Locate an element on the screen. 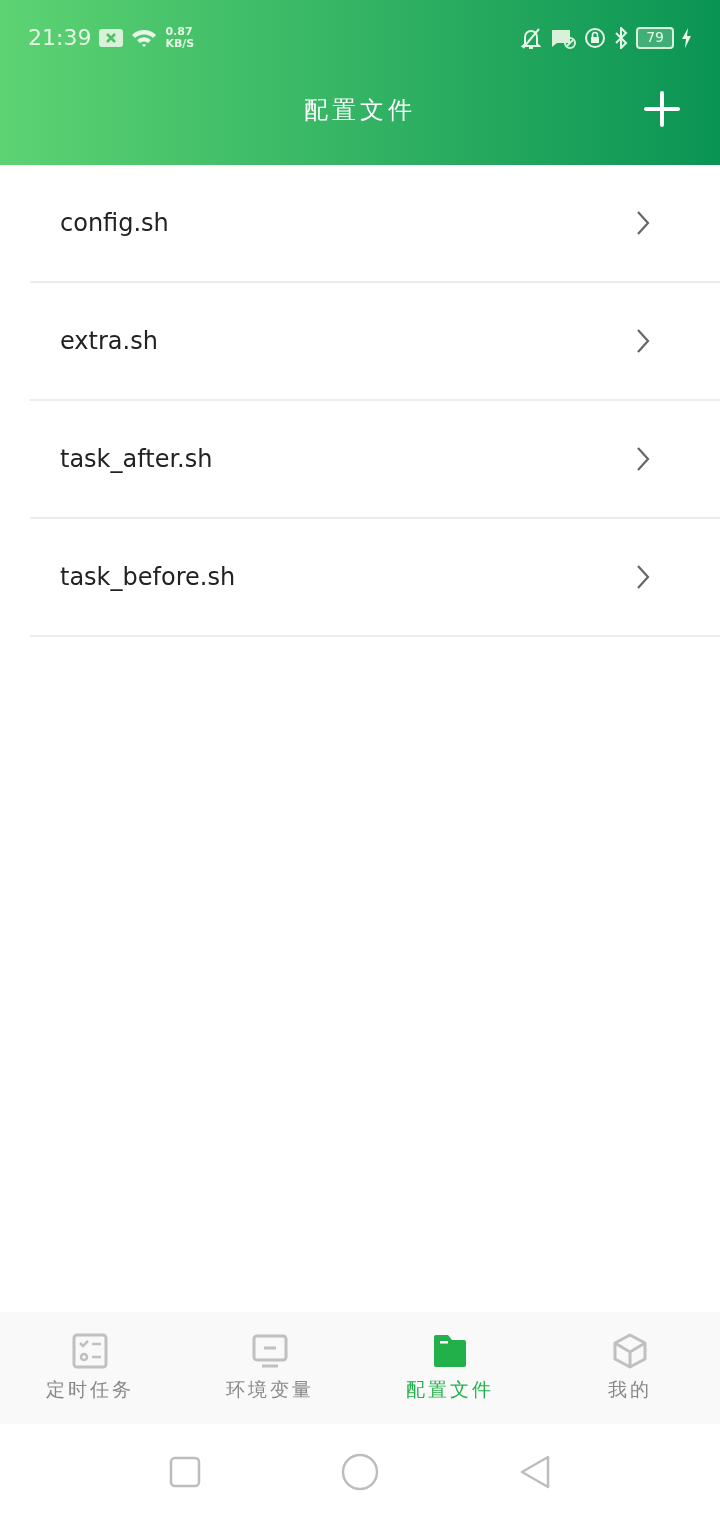 Image resolution: width=720 pixels, height=1520 pixels. charging-icon is located at coordinates (687, 37).